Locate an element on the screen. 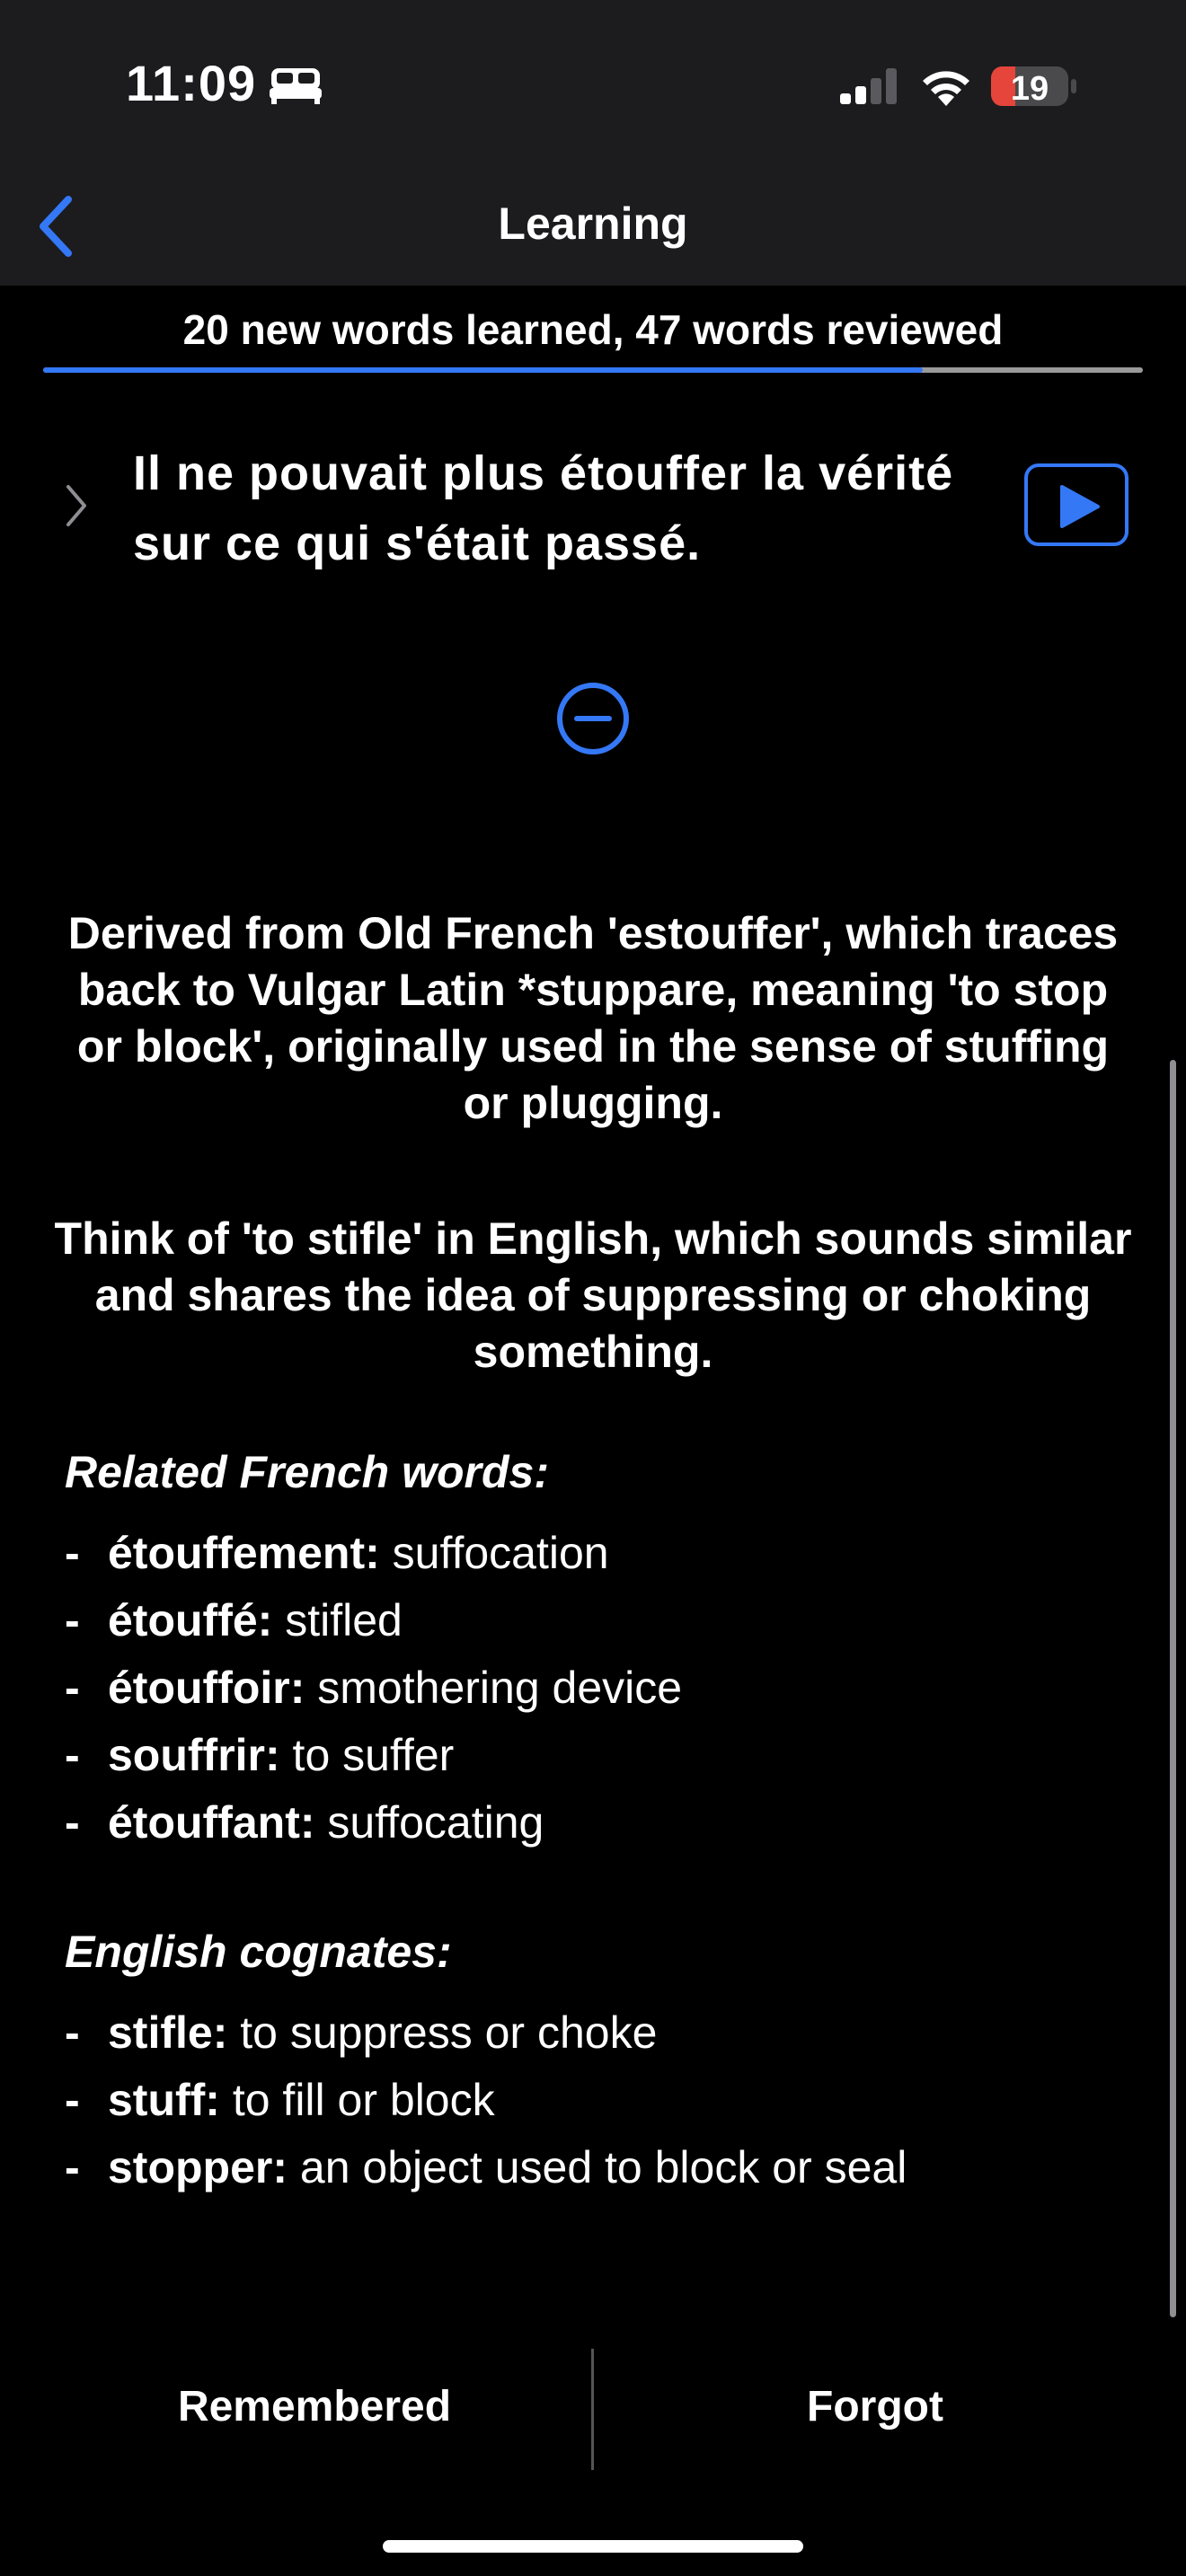 This screenshot has height=2576, width=1186. top-bar: 11:09 19 Learning is located at coordinates (593, 143).